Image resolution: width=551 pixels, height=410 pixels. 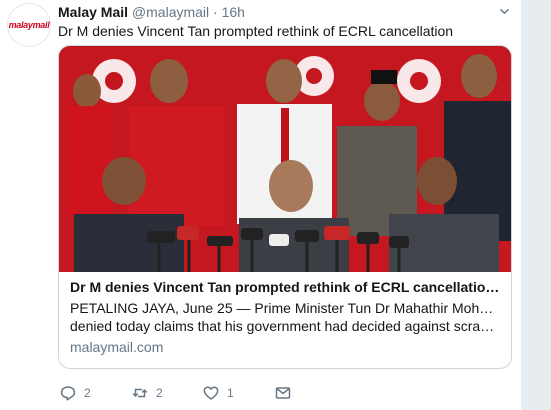 What do you see at coordinates (285, 347) in the screenshot?
I see `card-domain: malaymail.com` at bounding box center [285, 347].